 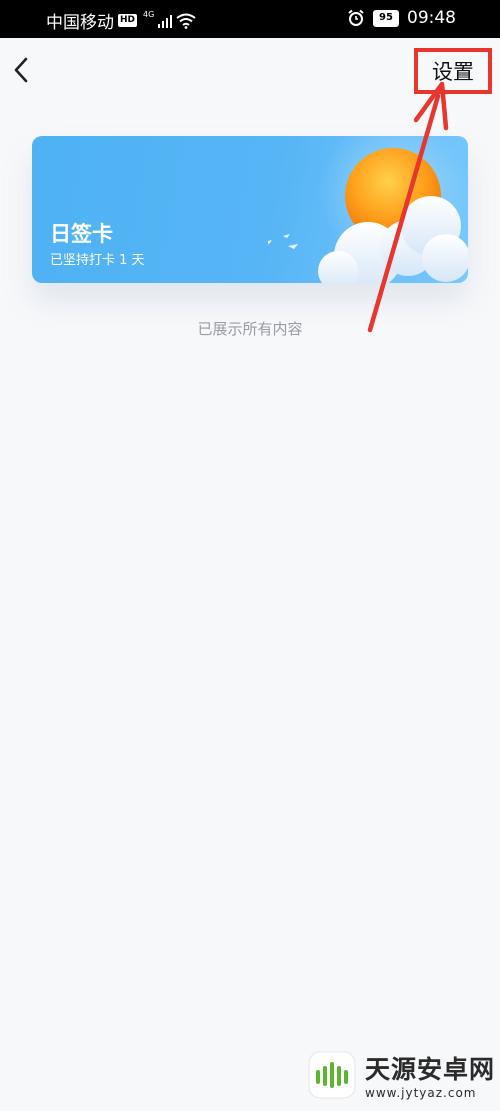 What do you see at coordinates (97, 260) in the screenshot?
I see `card-subtitle: 已坚持打卡 1 天` at bounding box center [97, 260].